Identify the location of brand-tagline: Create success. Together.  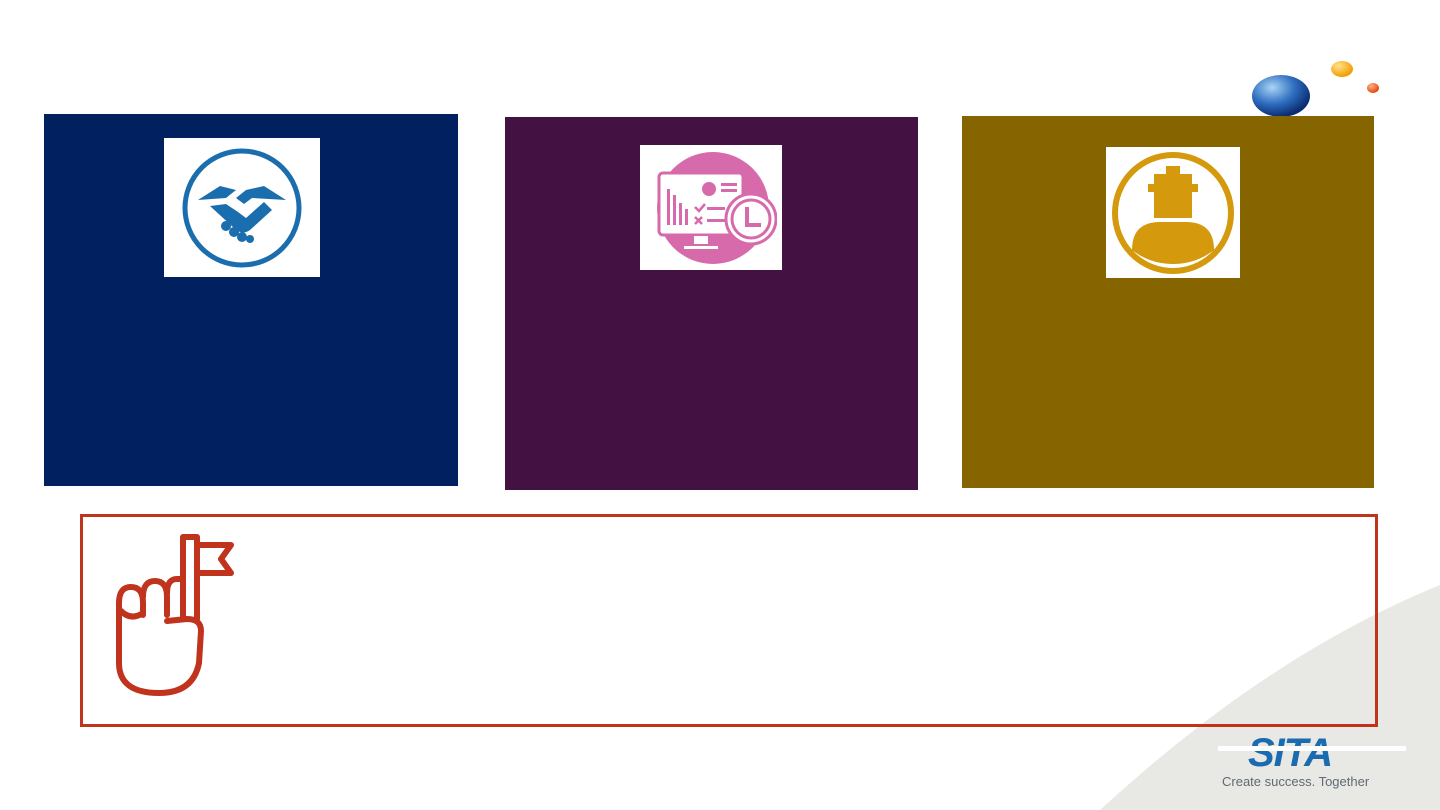
(1296, 781).